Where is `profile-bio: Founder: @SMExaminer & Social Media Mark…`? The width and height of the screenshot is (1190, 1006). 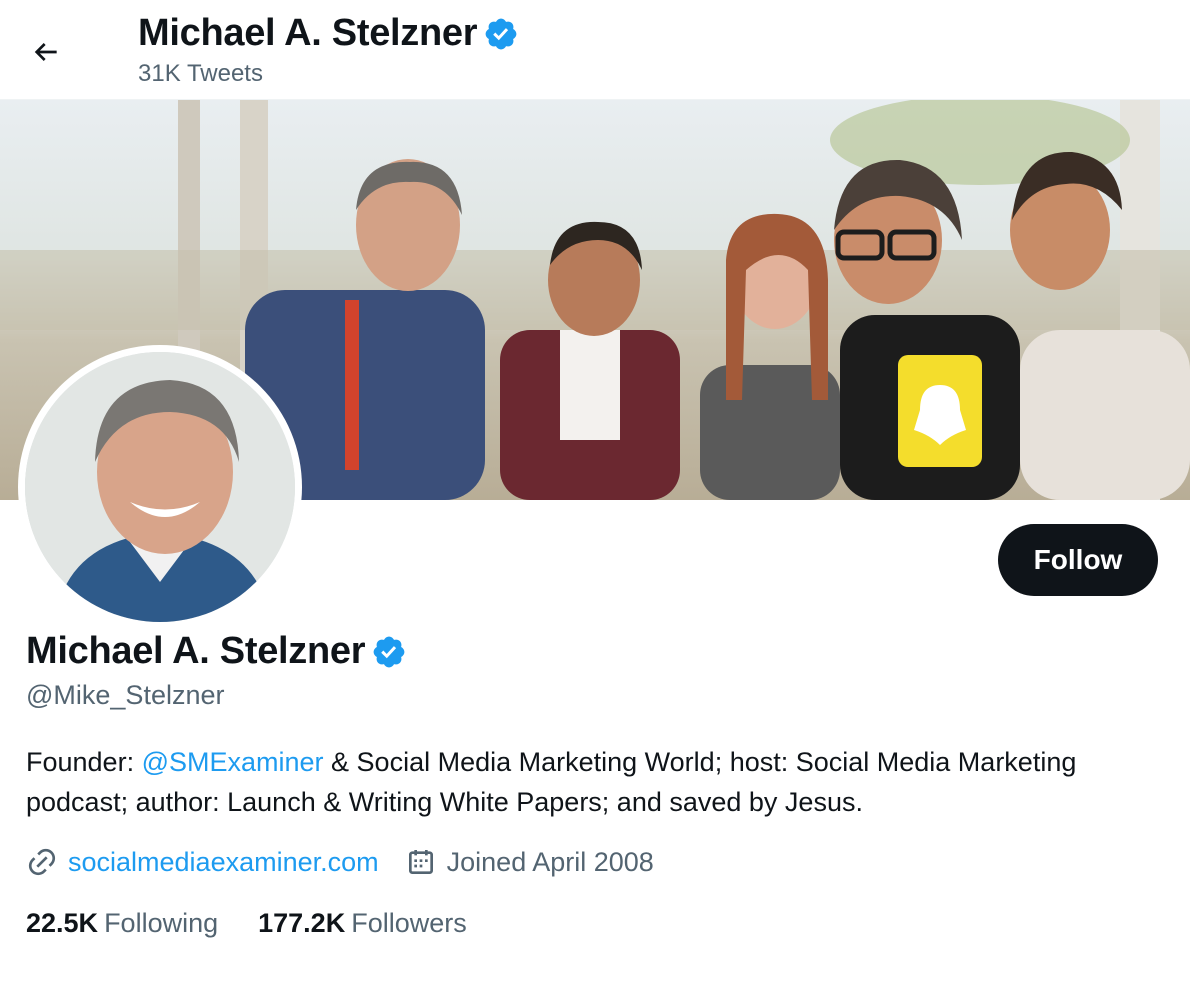
profile-bio: Founder: @SMExaminer & Social Media Mark… is located at coordinates (586, 782).